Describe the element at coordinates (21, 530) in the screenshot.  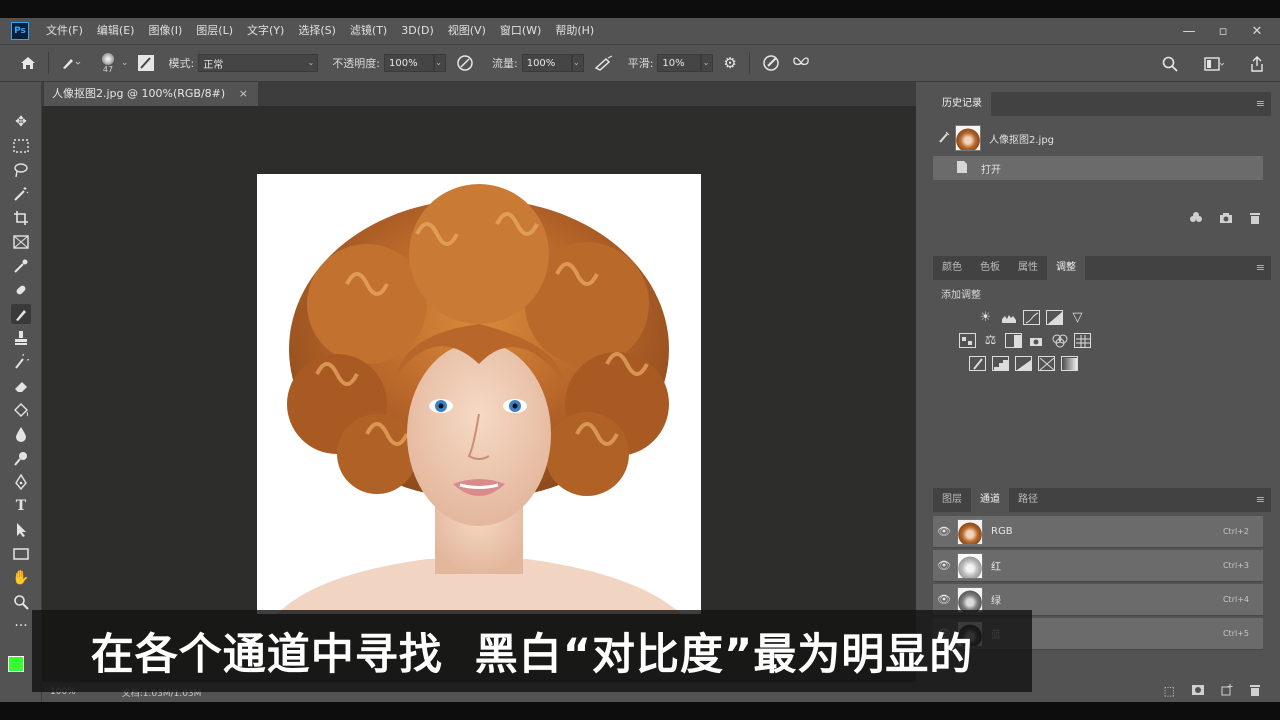
I see `path-selection-icon` at that location.